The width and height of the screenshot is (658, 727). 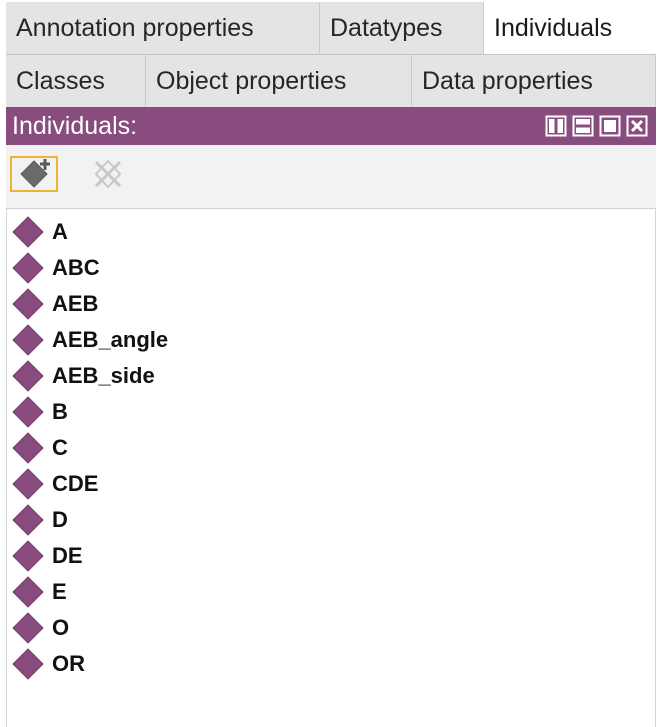 I want to click on panel-title-bar: Individuals:, so click(x=331, y=126).